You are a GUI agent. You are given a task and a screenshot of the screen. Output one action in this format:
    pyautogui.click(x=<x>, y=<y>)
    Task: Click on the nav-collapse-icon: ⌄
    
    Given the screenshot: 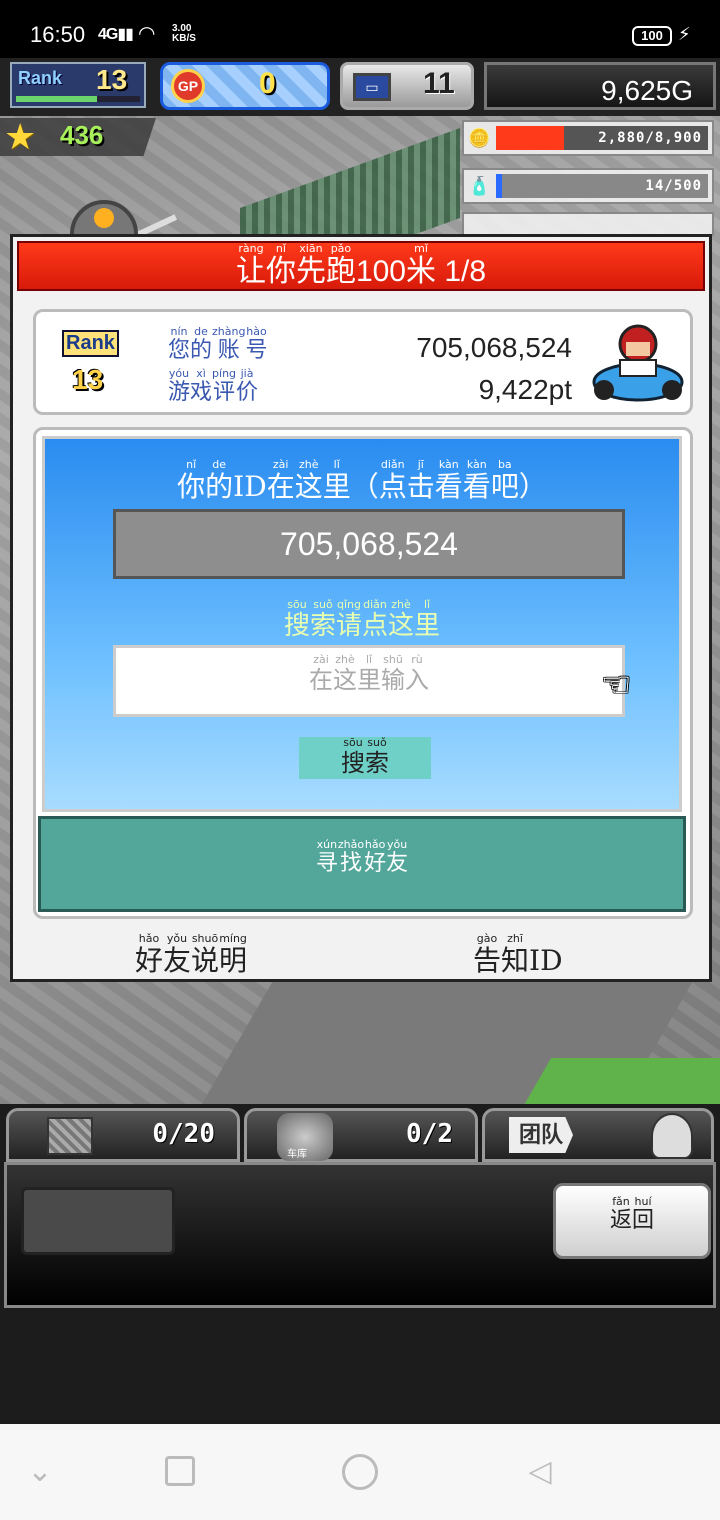 What is the action you would take?
    pyautogui.click(x=40, y=1472)
    